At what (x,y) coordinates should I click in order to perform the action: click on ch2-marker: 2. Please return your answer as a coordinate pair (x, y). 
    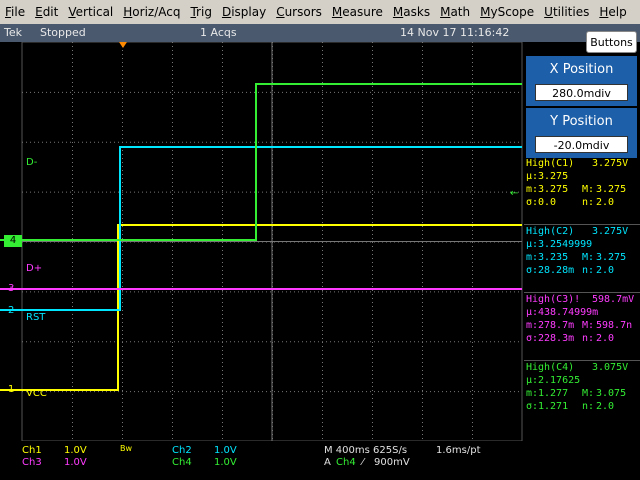
    Looking at the image, I should click on (11, 310).